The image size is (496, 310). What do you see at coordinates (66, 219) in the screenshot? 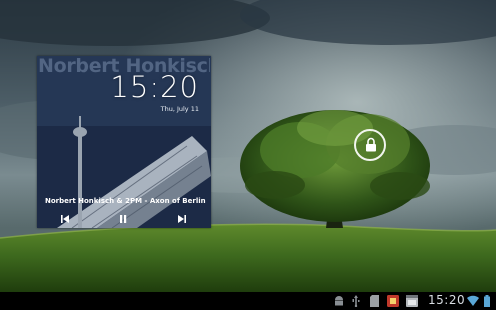
I see `skip-previous-icon` at bounding box center [66, 219].